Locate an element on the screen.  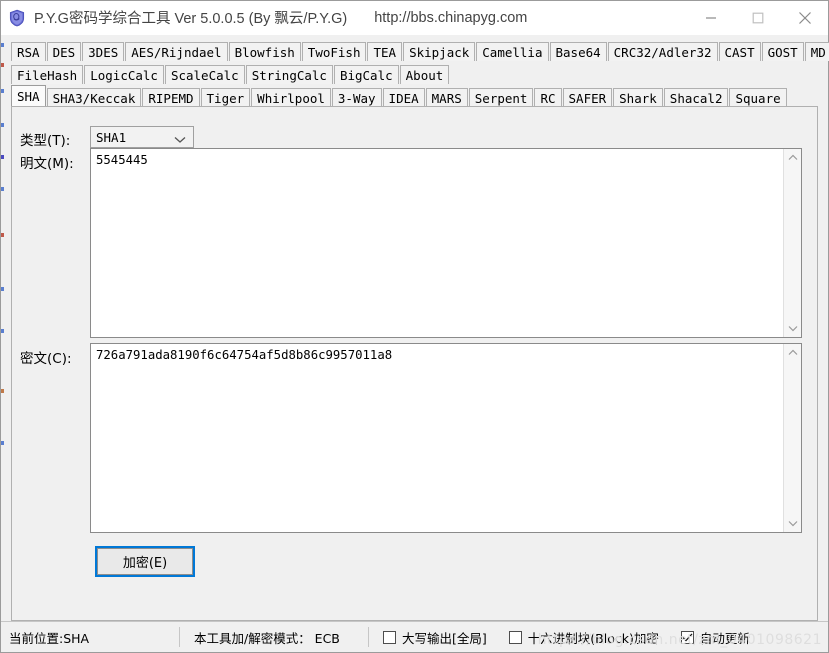
upper-output-checkbox: 大写输出[全局] is located at coordinates (428, 637).